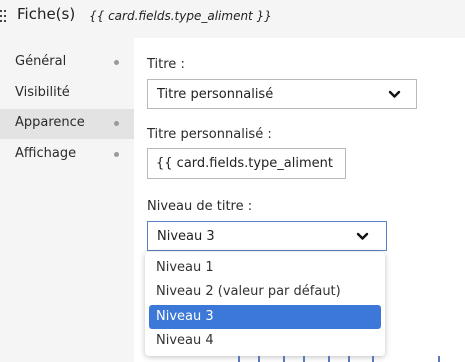 The height and width of the screenshot is (362, 465). I want to click on panel-header: Fiche(s) {{ card.fields.type_aliment }}, so click(232, 19).